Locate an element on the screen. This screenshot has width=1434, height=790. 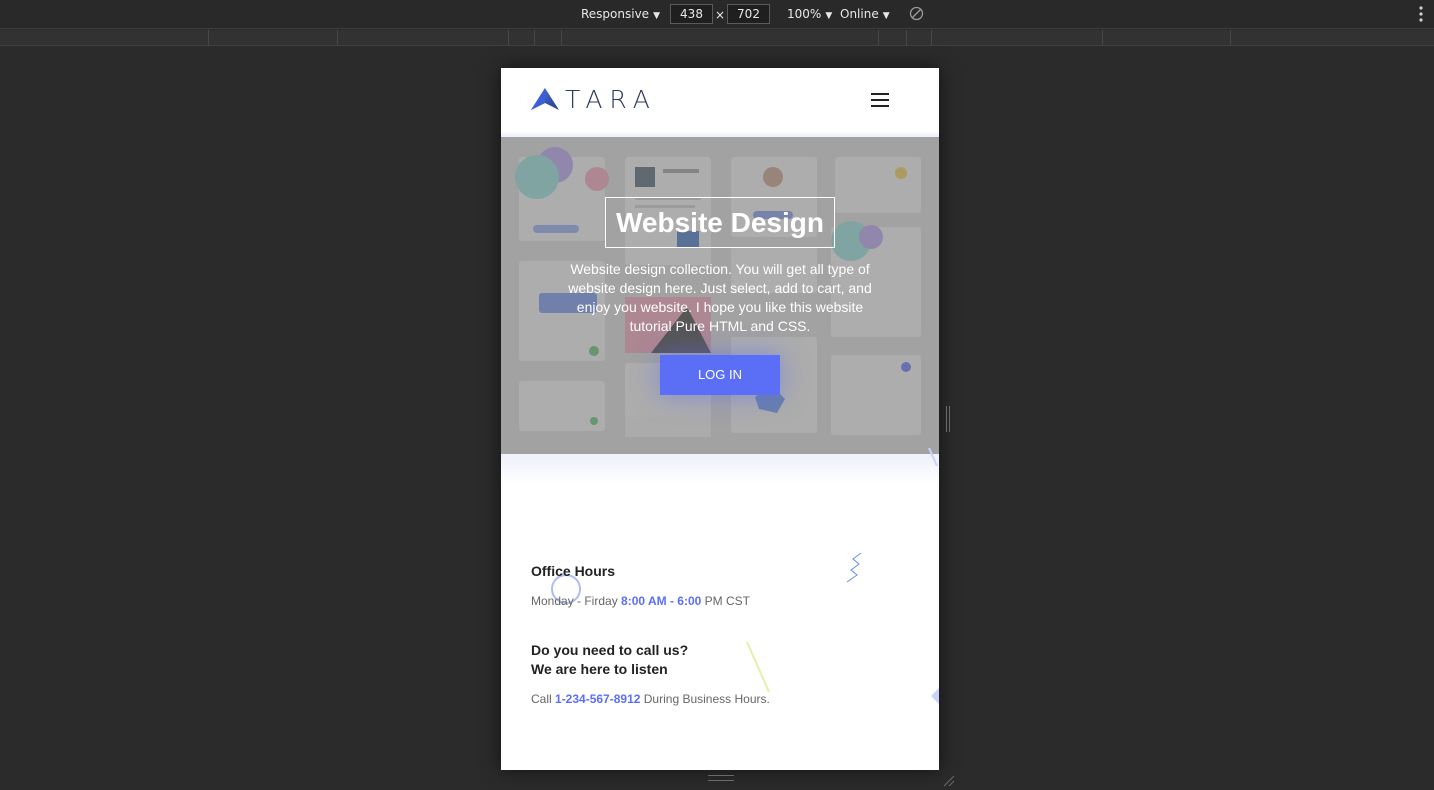
line-decoration-icon is located at coordinates (758, 667).